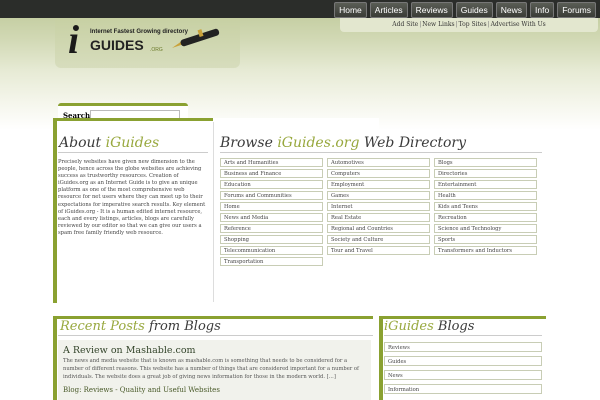 The height and width of the screenshot is (400, 600). Describe the element at coordinates (117, 45) in the screenshot. I see `logo-name: GUIDES` at that location.